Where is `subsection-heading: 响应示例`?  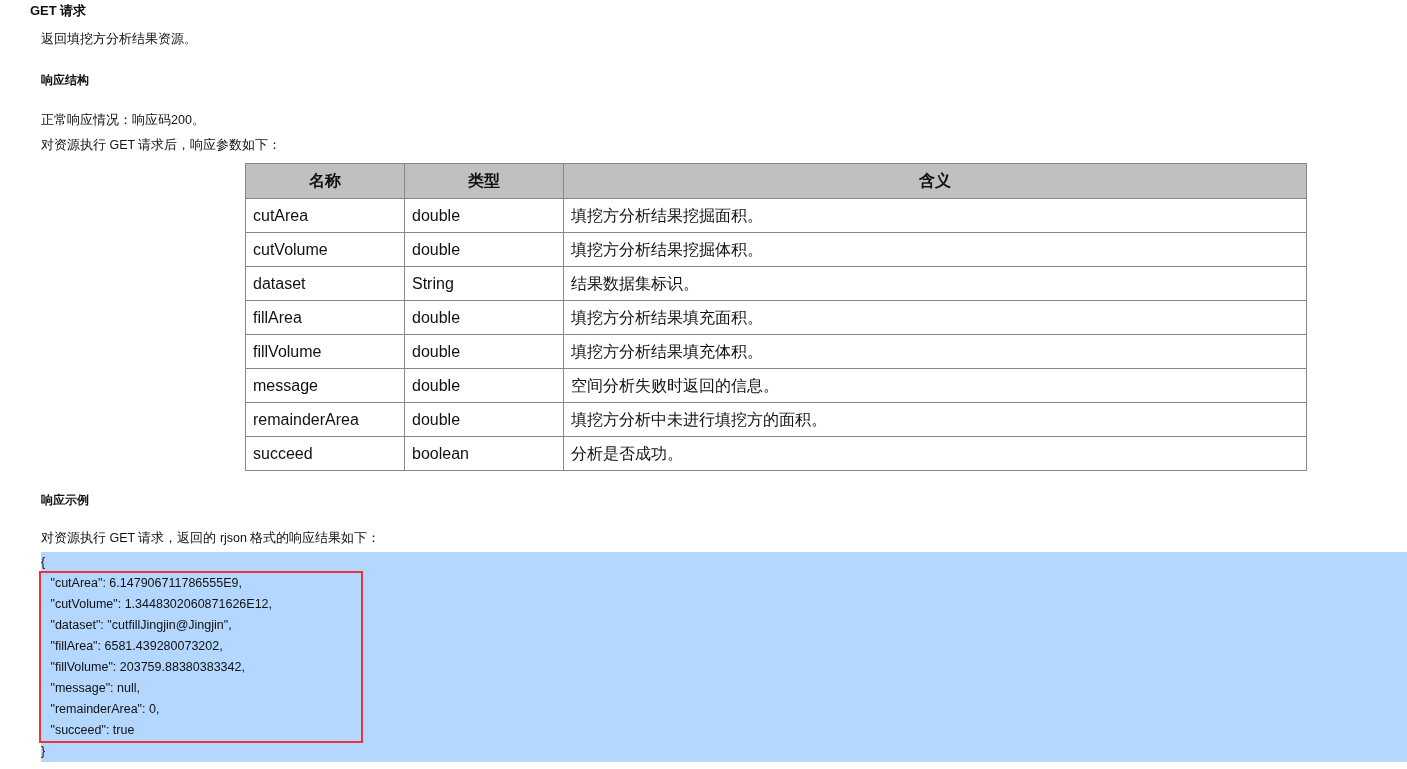
subsection-heading: 响应示例 is located at coordinates (65, 501).